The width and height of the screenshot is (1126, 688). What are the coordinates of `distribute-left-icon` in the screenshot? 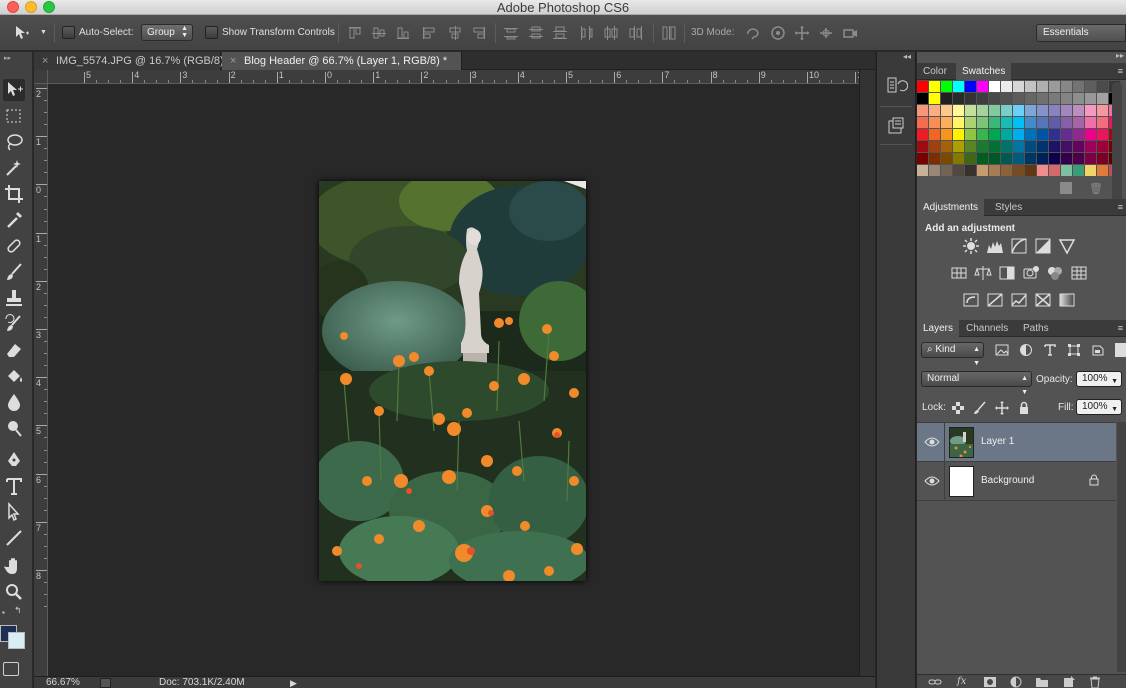 It's located at (586, 33).